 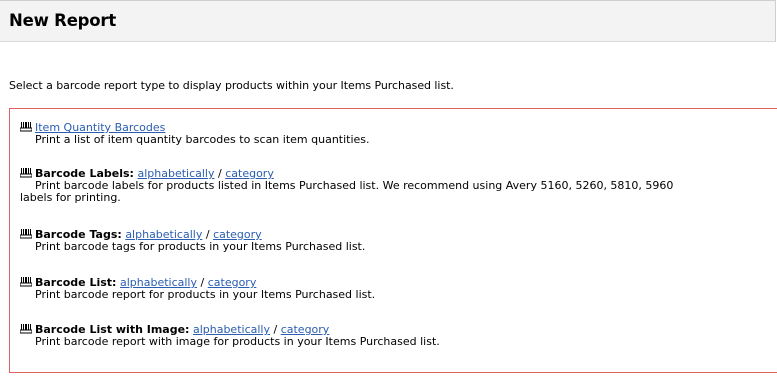 What do you see at coordinates (70, 197) in the screenshot?
I see `report-description-line-2: labels for printing.` at bounding box center [70, 197].